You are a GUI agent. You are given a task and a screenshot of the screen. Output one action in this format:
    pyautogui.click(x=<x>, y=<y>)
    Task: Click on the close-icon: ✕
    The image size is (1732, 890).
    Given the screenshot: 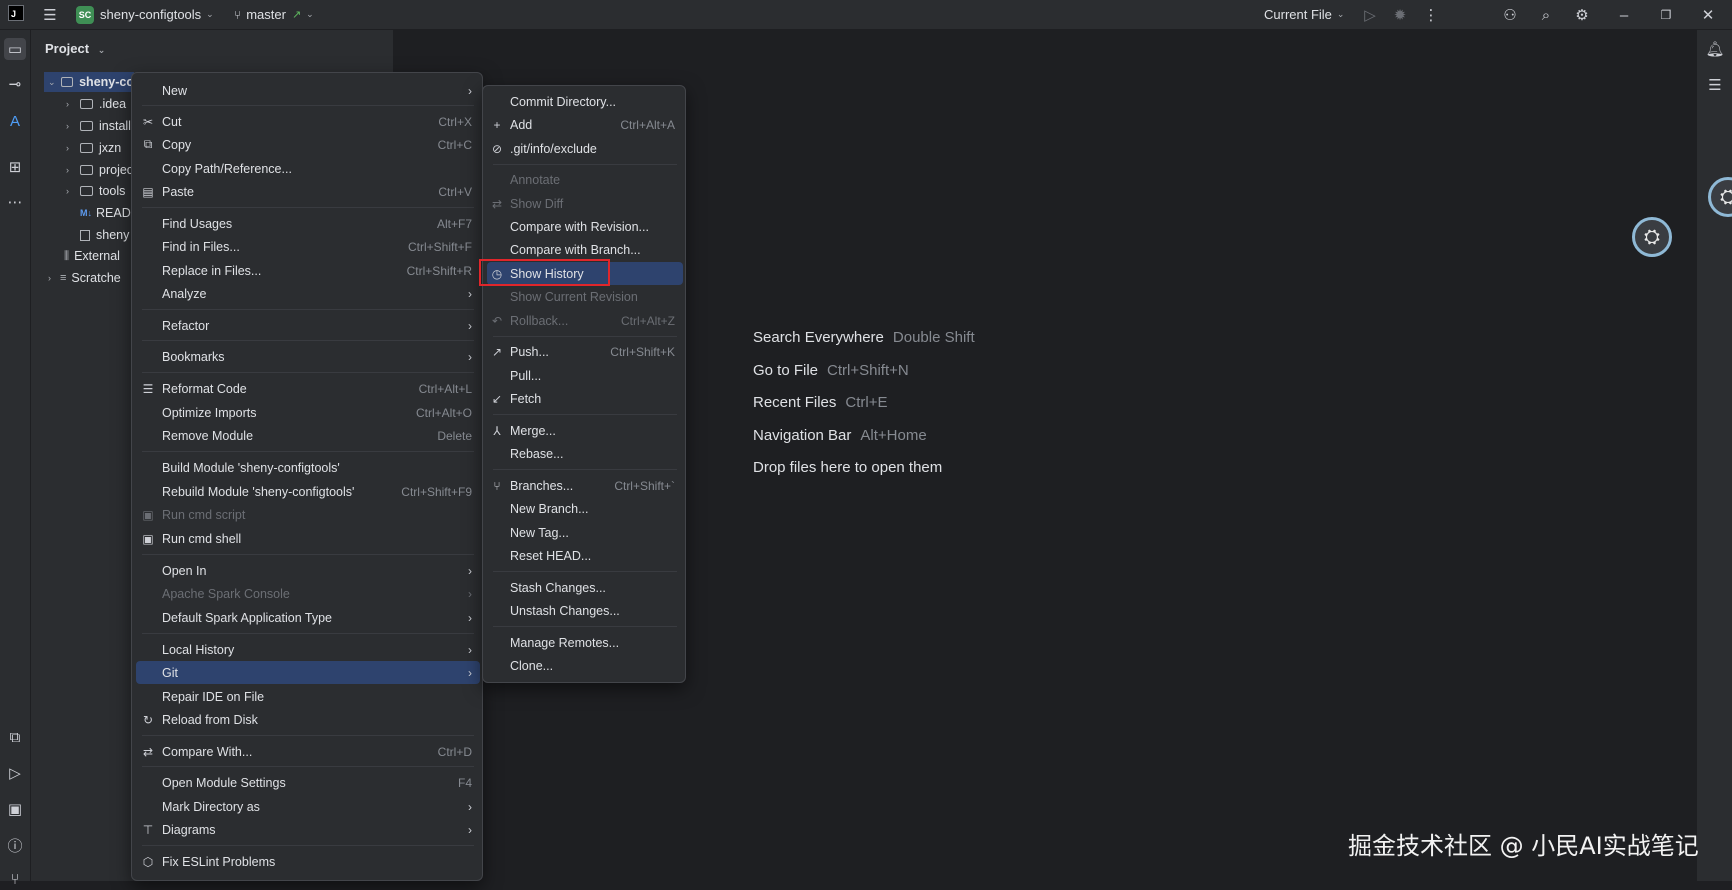 What is the action you would take?
    pyautogui.click(x=1708, y=15)
    